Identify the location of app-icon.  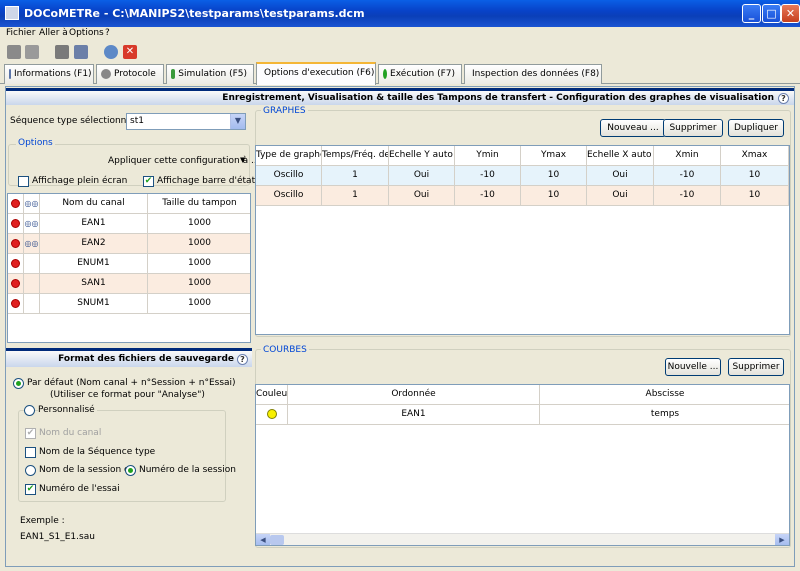
(12, 13).